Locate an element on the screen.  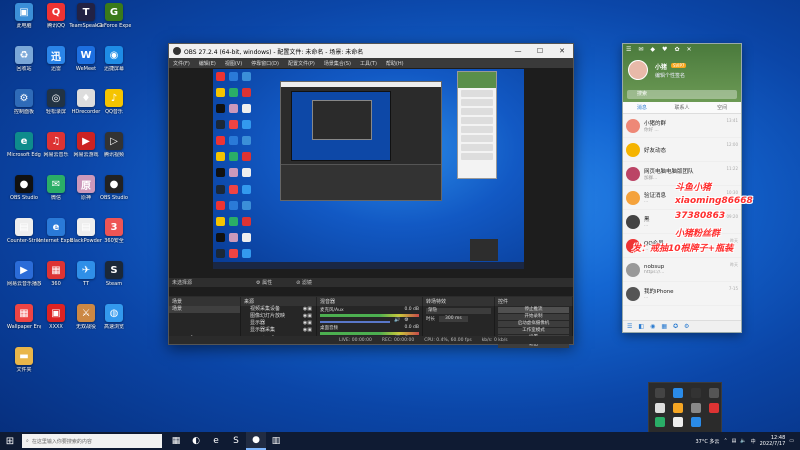
search-input: 搜索 is located at coordinates (682, 94).